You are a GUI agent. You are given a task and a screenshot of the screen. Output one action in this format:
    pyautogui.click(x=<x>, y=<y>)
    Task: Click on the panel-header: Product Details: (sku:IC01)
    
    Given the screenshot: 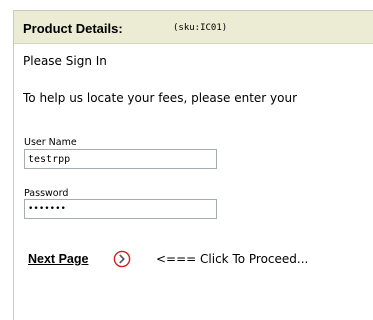 What is the action you would take?
    pyautogui.click(x=193, y=27)
    